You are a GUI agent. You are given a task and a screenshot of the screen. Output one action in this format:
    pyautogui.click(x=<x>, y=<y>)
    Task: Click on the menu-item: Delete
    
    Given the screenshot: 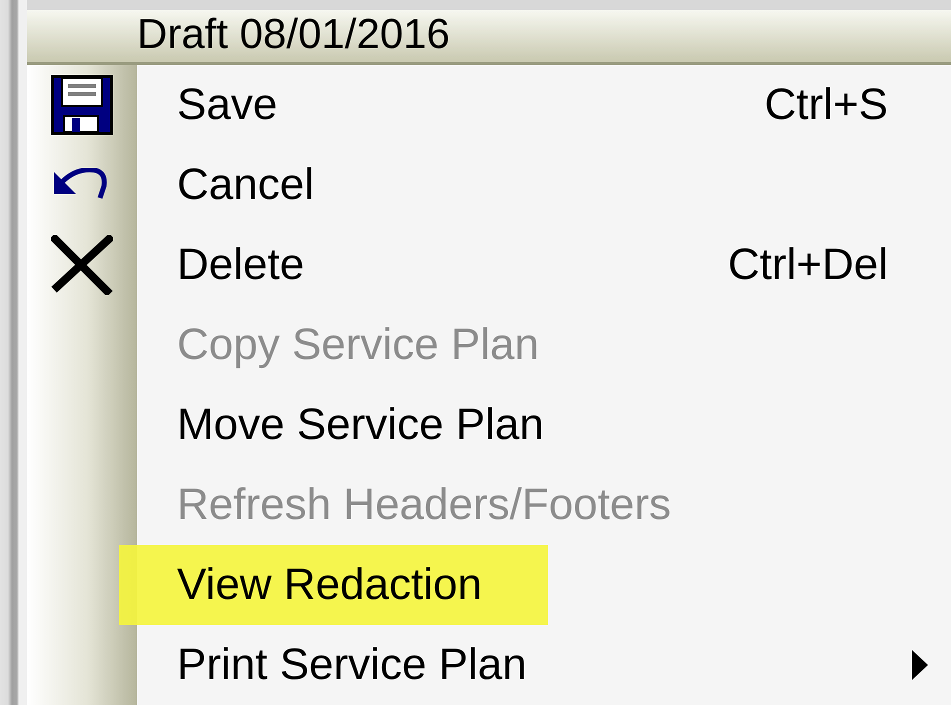 What is the action you would take?
    pyautogui.click(x=240, y=265)
    